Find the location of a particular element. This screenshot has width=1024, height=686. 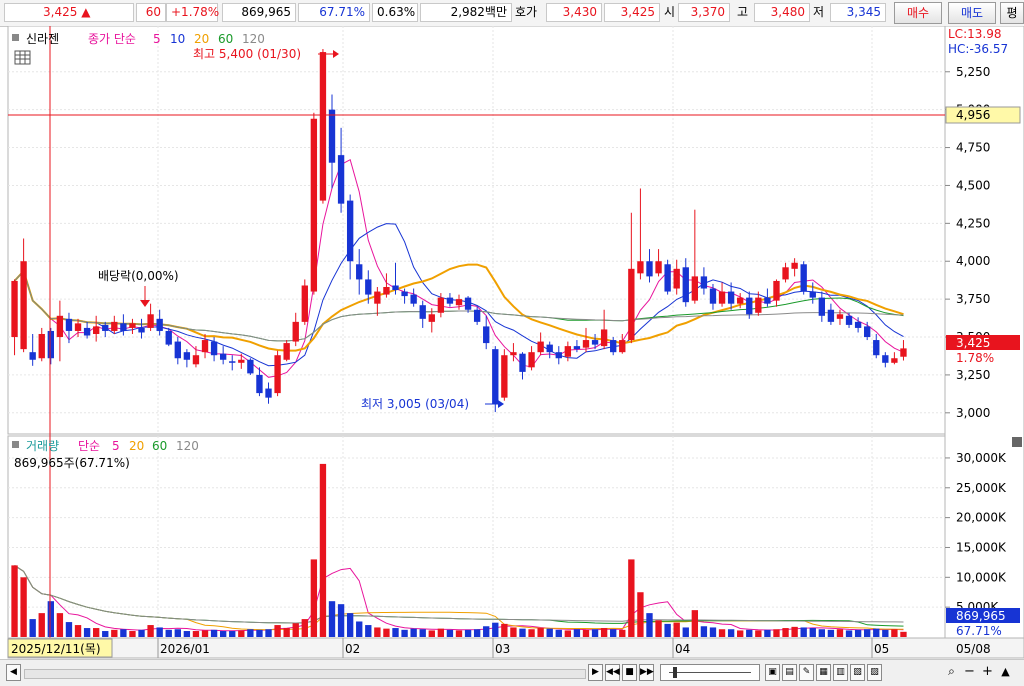

compare-icon: ▧ is located at coordinates (857, 672).